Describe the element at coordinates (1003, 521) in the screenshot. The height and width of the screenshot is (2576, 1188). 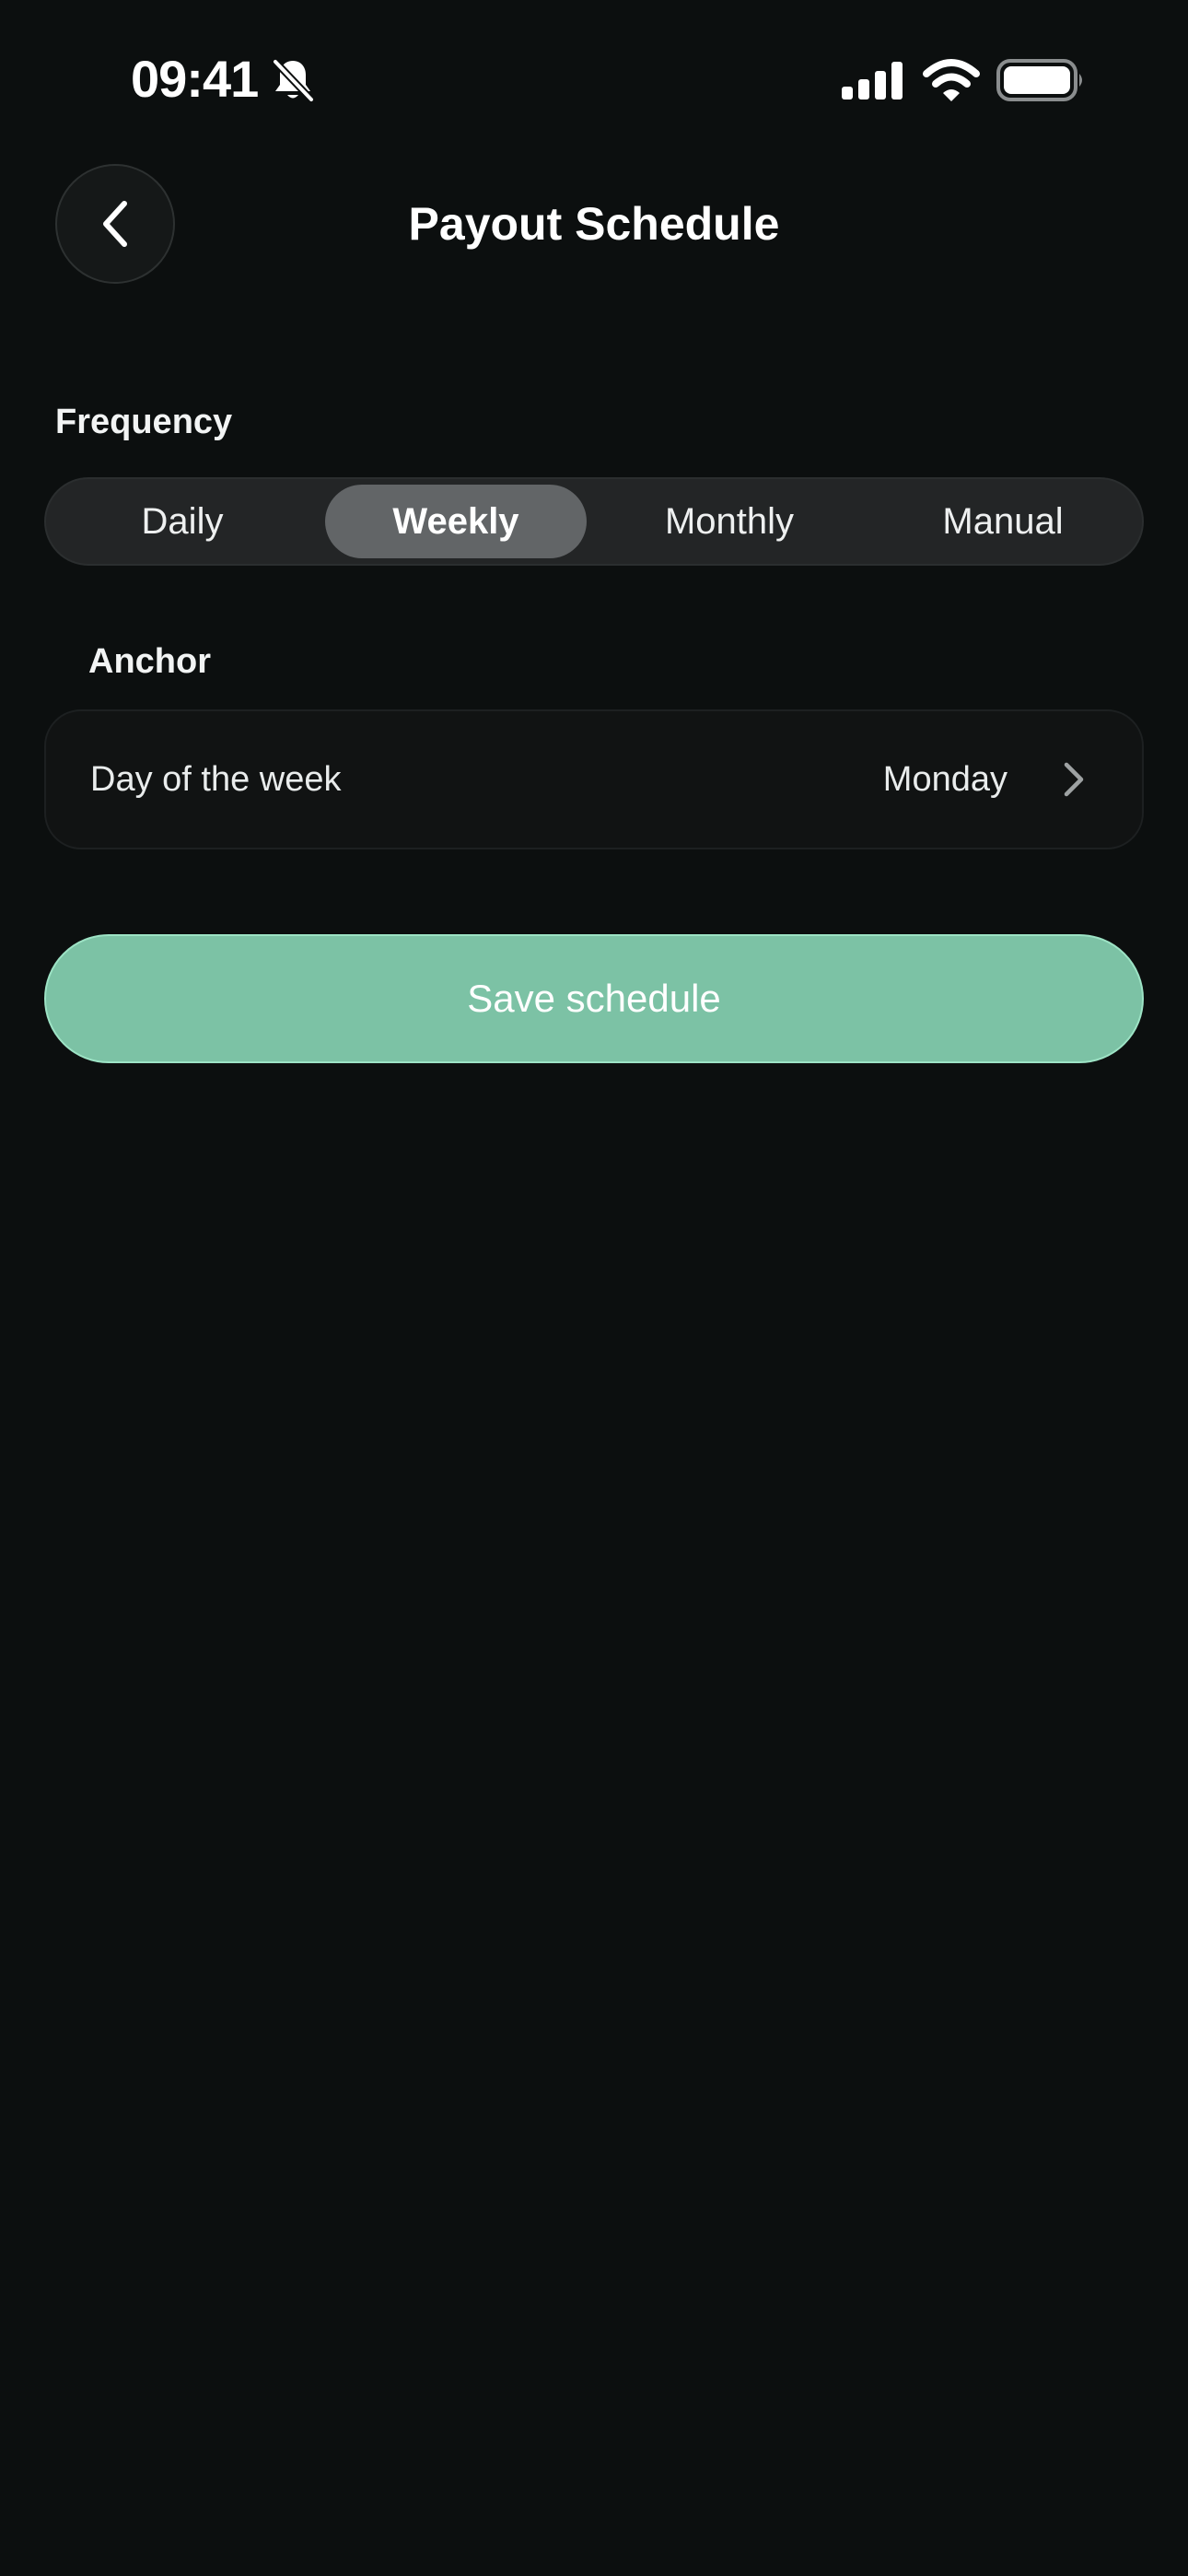
I see `segment-manual: Manual` at that location.